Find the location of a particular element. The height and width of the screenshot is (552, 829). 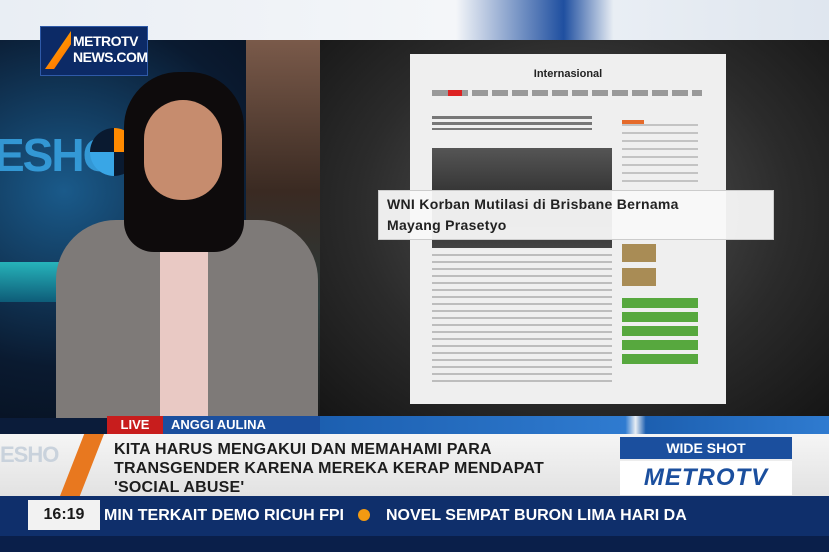

metrotv-brand-logo: METROTV is located at coordinates (706, 478).